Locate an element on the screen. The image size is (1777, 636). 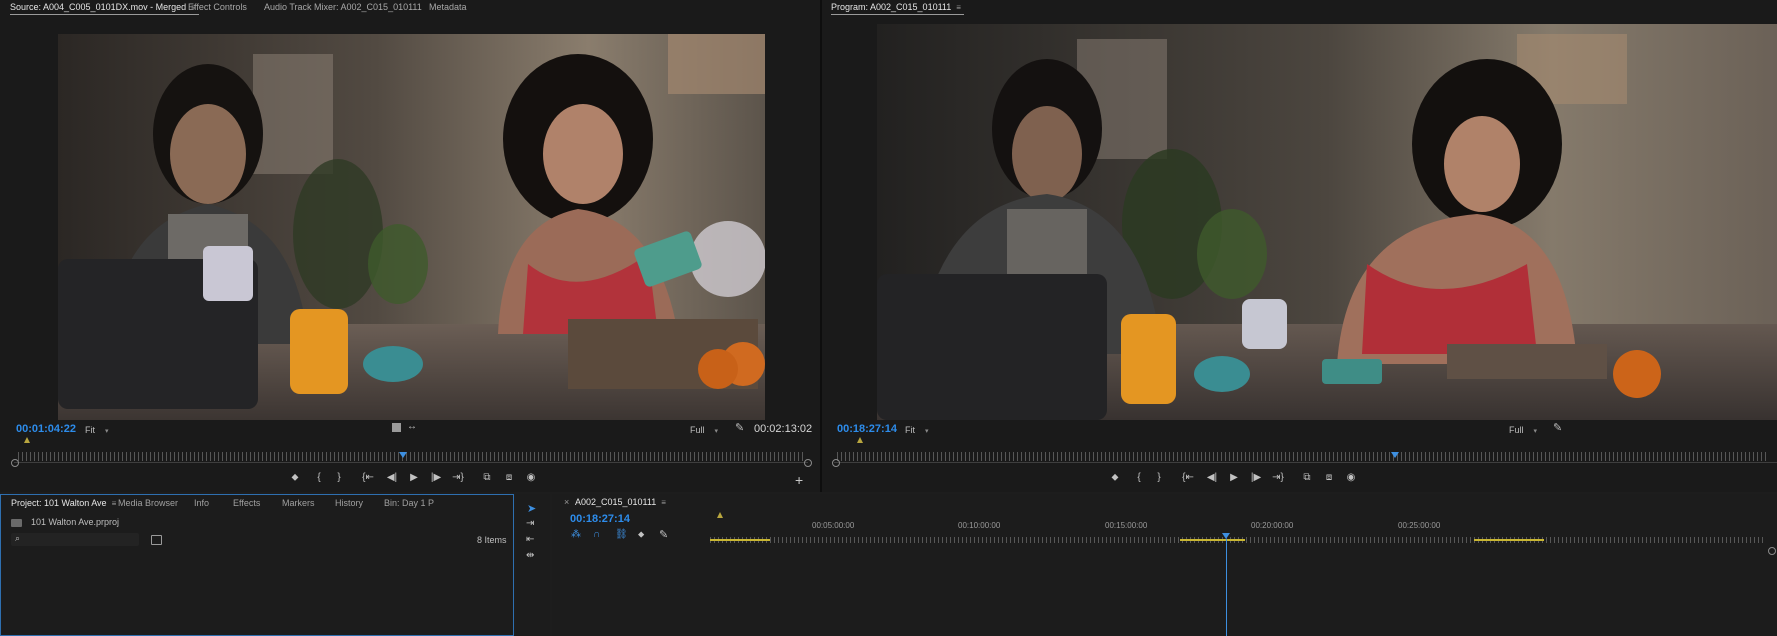
source-zoom-select: Fit ▾ is located at coordinates (97, 430).